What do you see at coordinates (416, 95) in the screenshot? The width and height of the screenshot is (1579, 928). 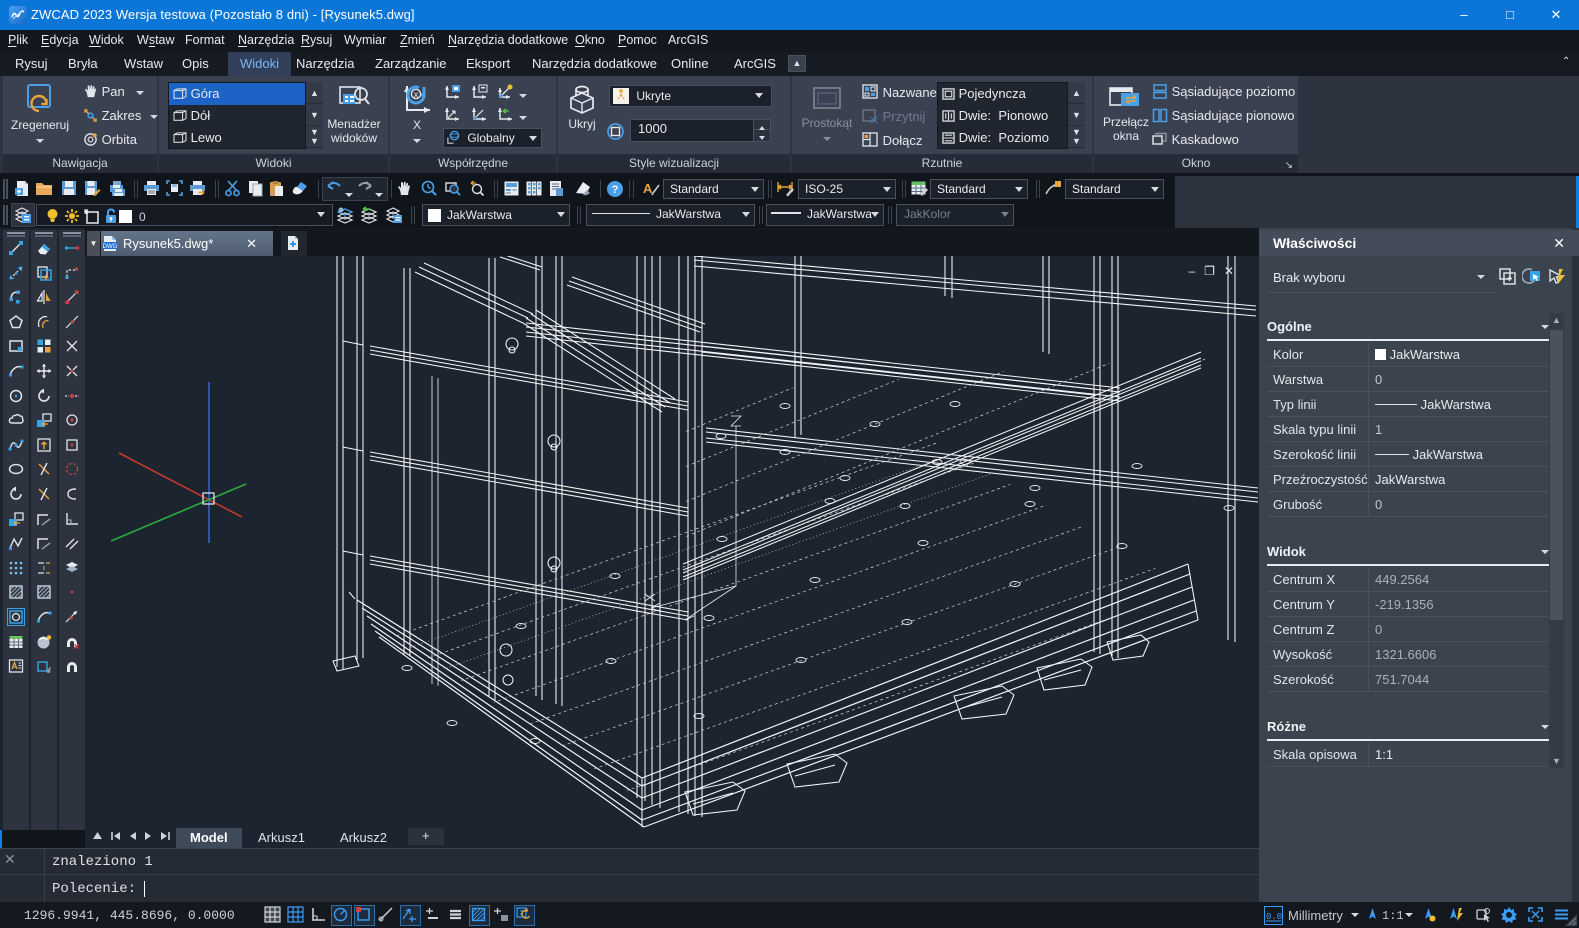 I see `svg-text: x` at bounding box center [416, 95].